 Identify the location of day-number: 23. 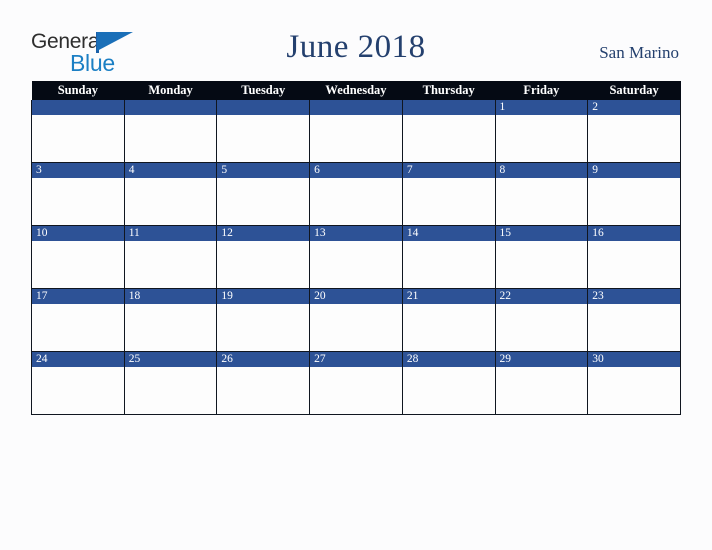
(634, 296).